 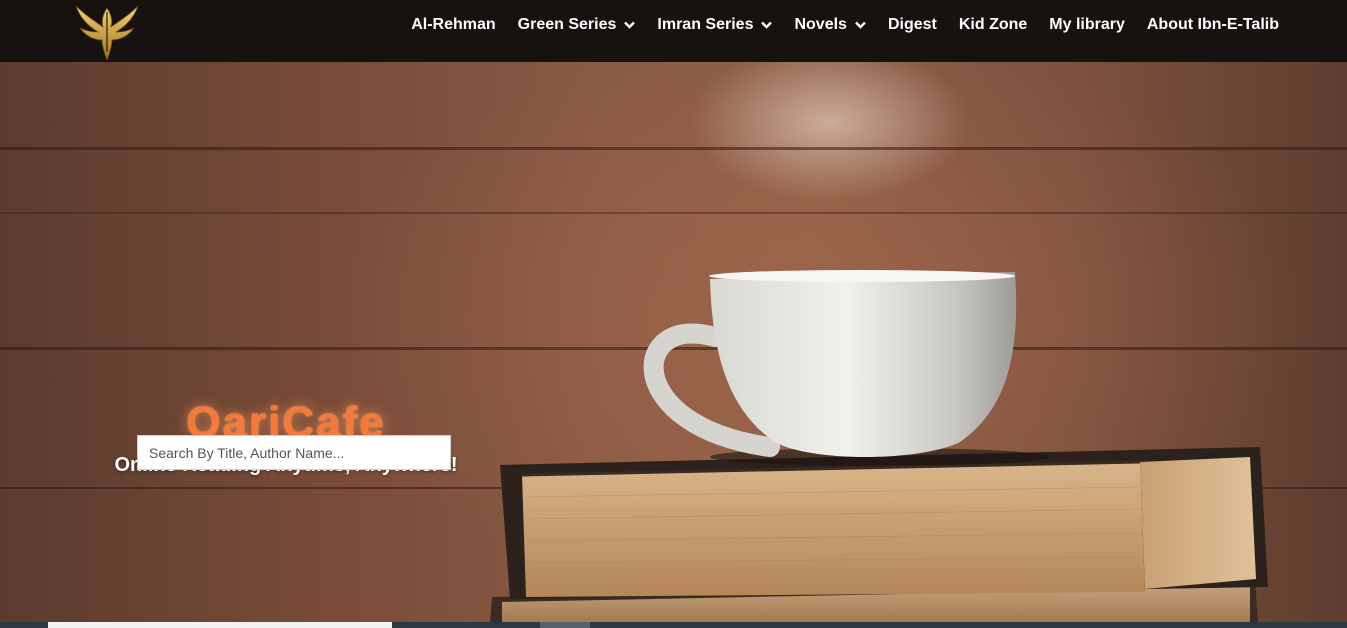 What do you see at coordinates (567, 24) in the screenshot?
I see `nav-label: Green Series` at bounding box center [567, 24].